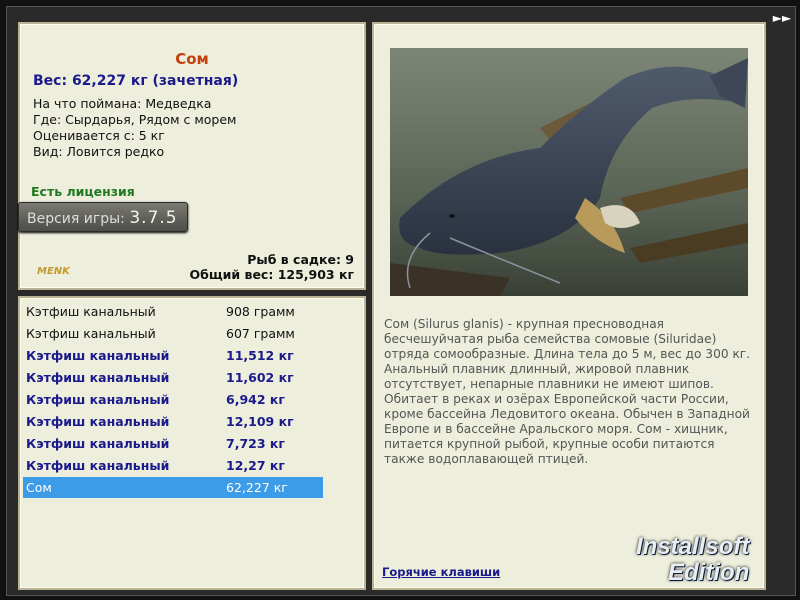 The height and width of the screenshot is (600, 800). What do you see at coordinates (173, 311) in the screenshot?
I see `list-item: Кэтфиш канальный 908 грамм` at bounding box center [173, 311].